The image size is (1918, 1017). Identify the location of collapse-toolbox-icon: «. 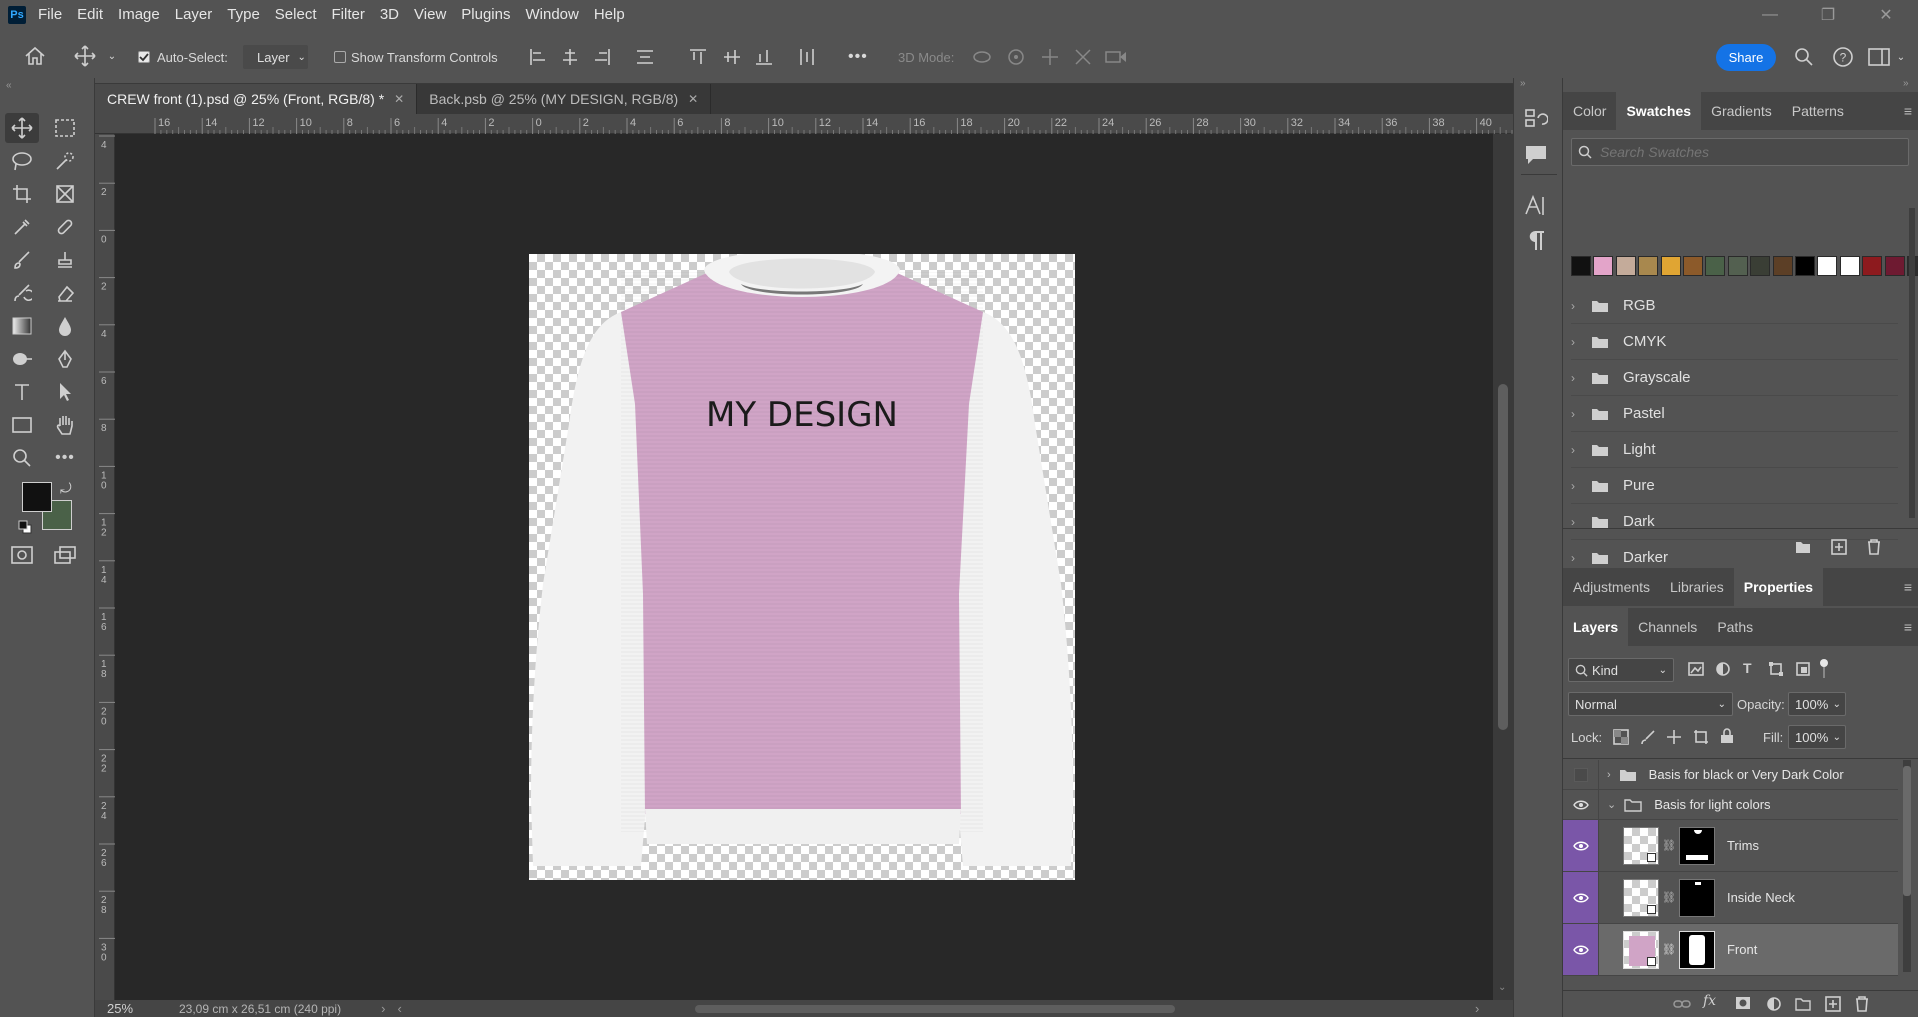
(9, 85).